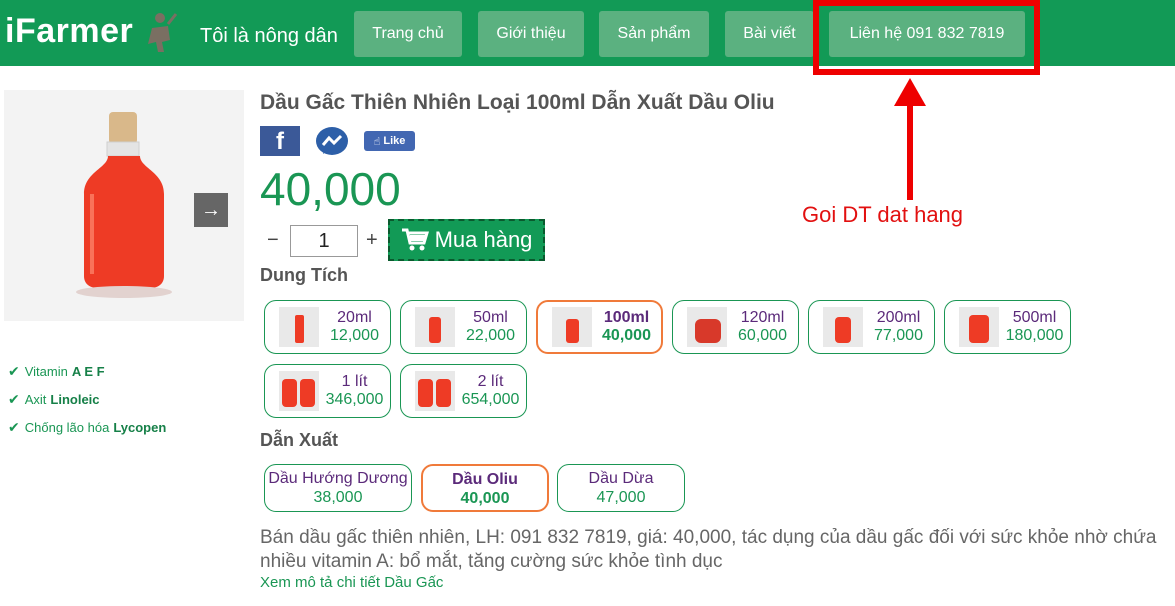  Describe the element at coordinates (626, 317) in the screenshot. I see `option-name: 100ml` at that location.